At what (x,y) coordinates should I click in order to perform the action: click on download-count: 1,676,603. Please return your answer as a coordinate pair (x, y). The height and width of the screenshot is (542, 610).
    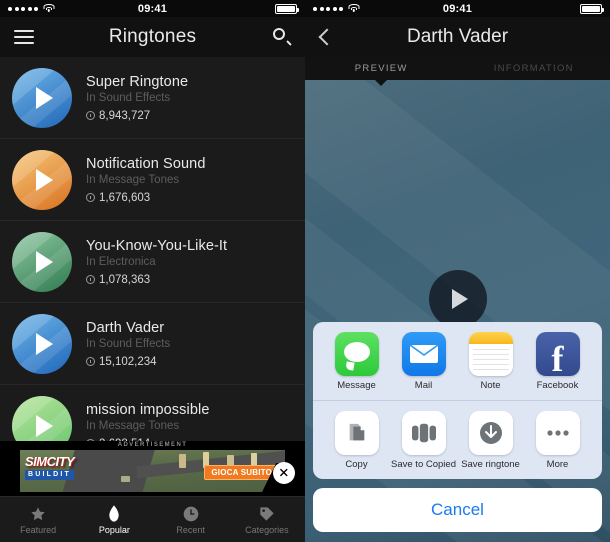
    Looking at the image, I should click on (125, 197).